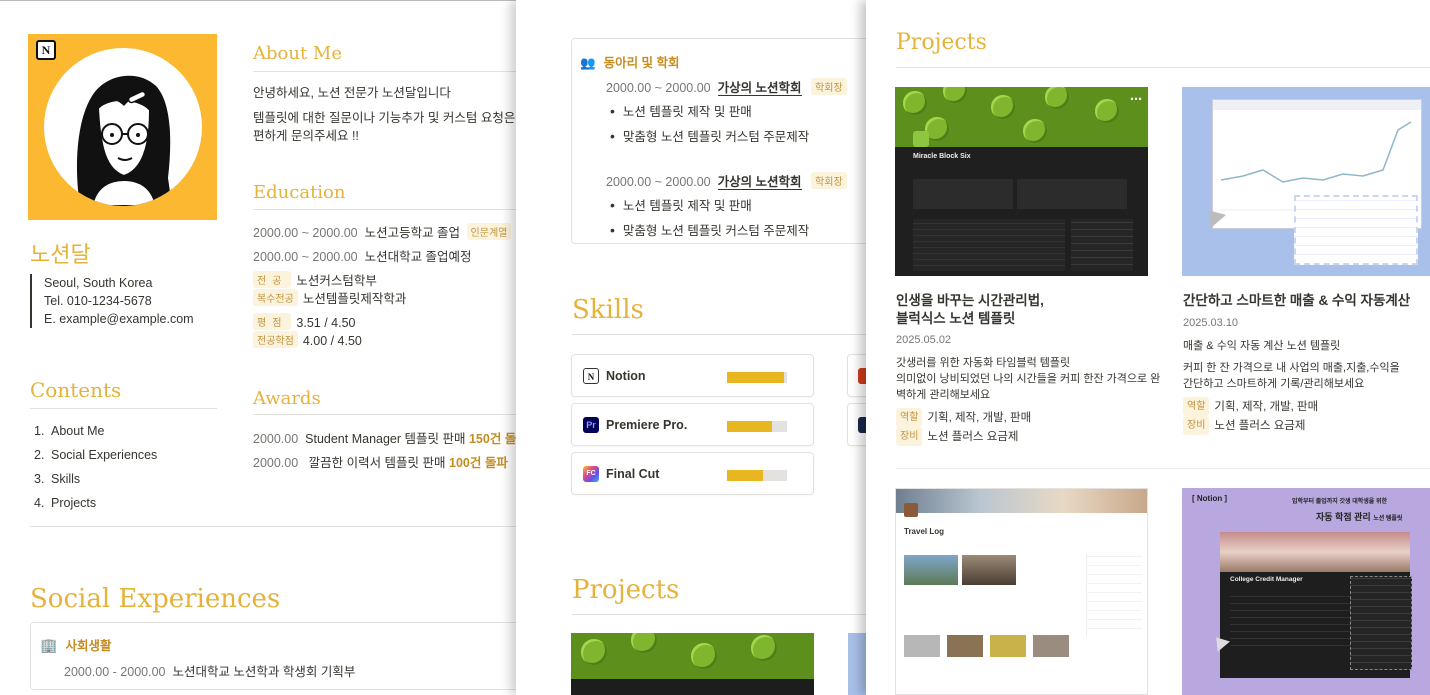  What do you see at coordinates (124, 140) in the screenshot?
I see `avatar-illustration` at bounding box center [124, 140].